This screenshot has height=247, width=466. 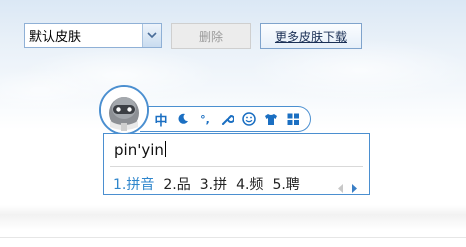 I want to click on skin-select-value: 默认皮肤, so click(x=55, y=37).